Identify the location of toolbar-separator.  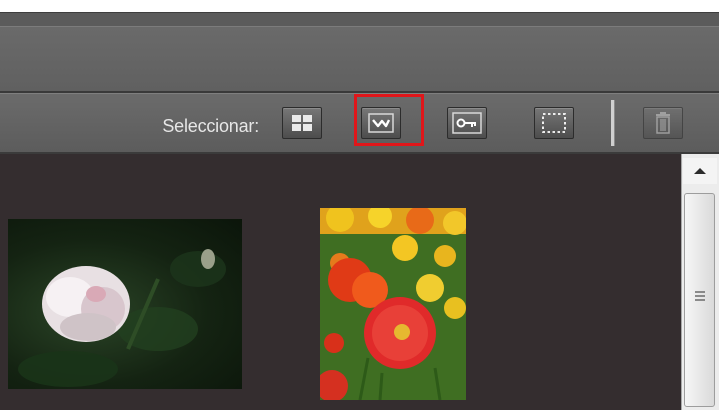
(613, 123).